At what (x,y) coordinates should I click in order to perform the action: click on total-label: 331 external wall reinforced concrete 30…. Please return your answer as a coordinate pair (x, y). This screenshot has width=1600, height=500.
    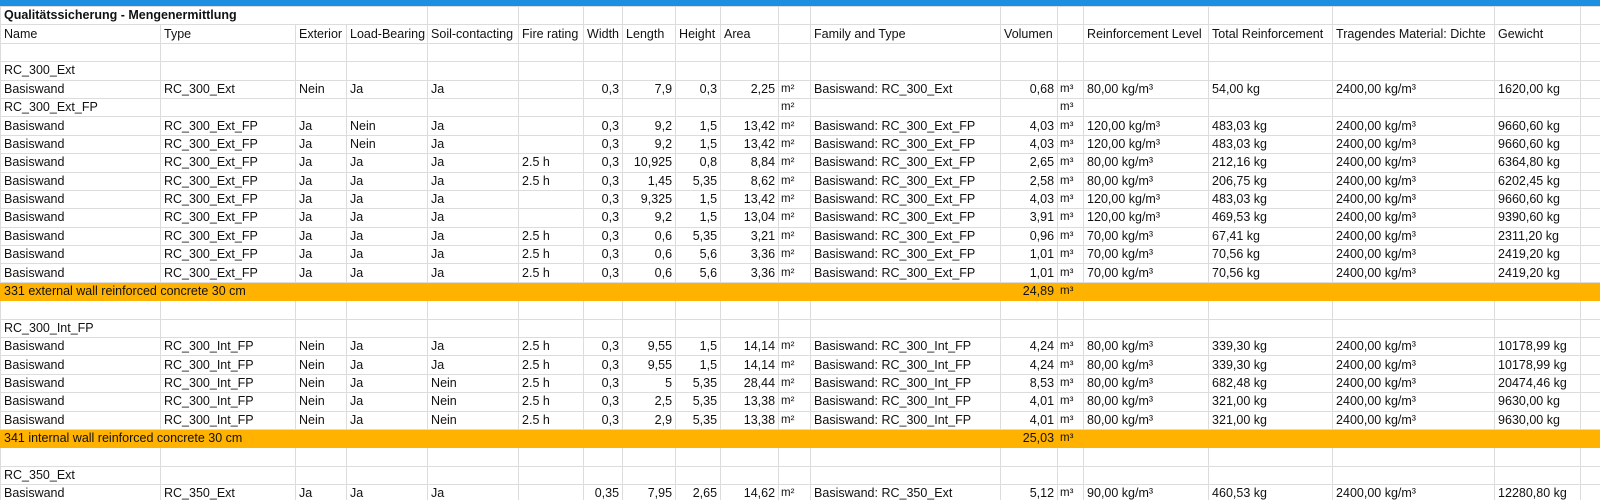
    Looking at the image, I should click on (260, 291).